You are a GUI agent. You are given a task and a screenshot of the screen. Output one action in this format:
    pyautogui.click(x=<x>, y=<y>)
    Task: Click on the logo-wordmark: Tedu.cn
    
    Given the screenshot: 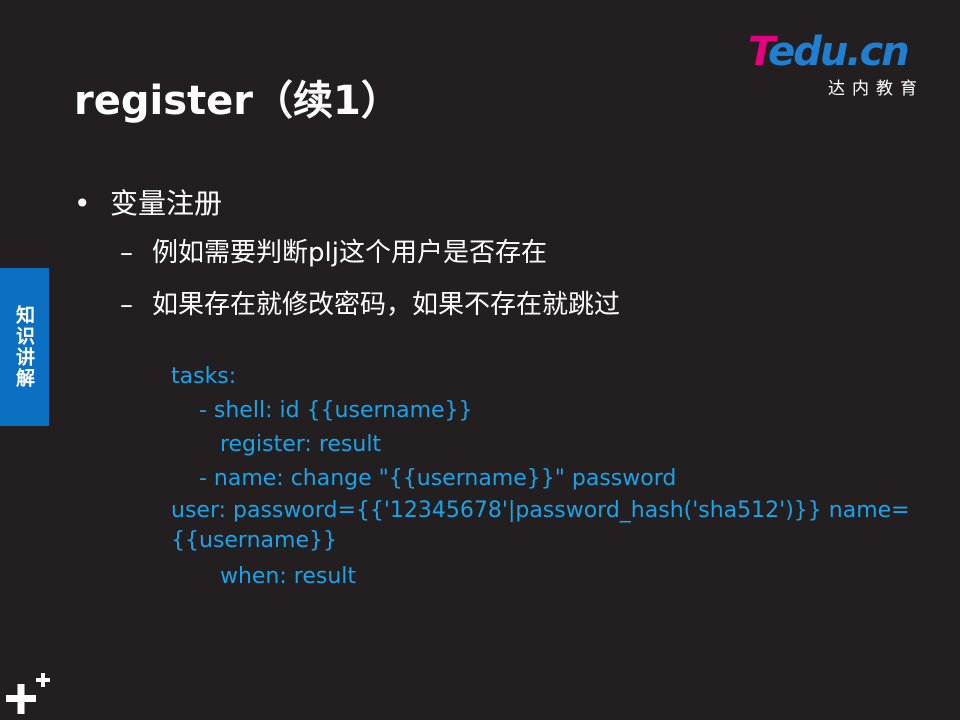 What is the action you would take?
    pyautogui.click(x=829, y=52)
    